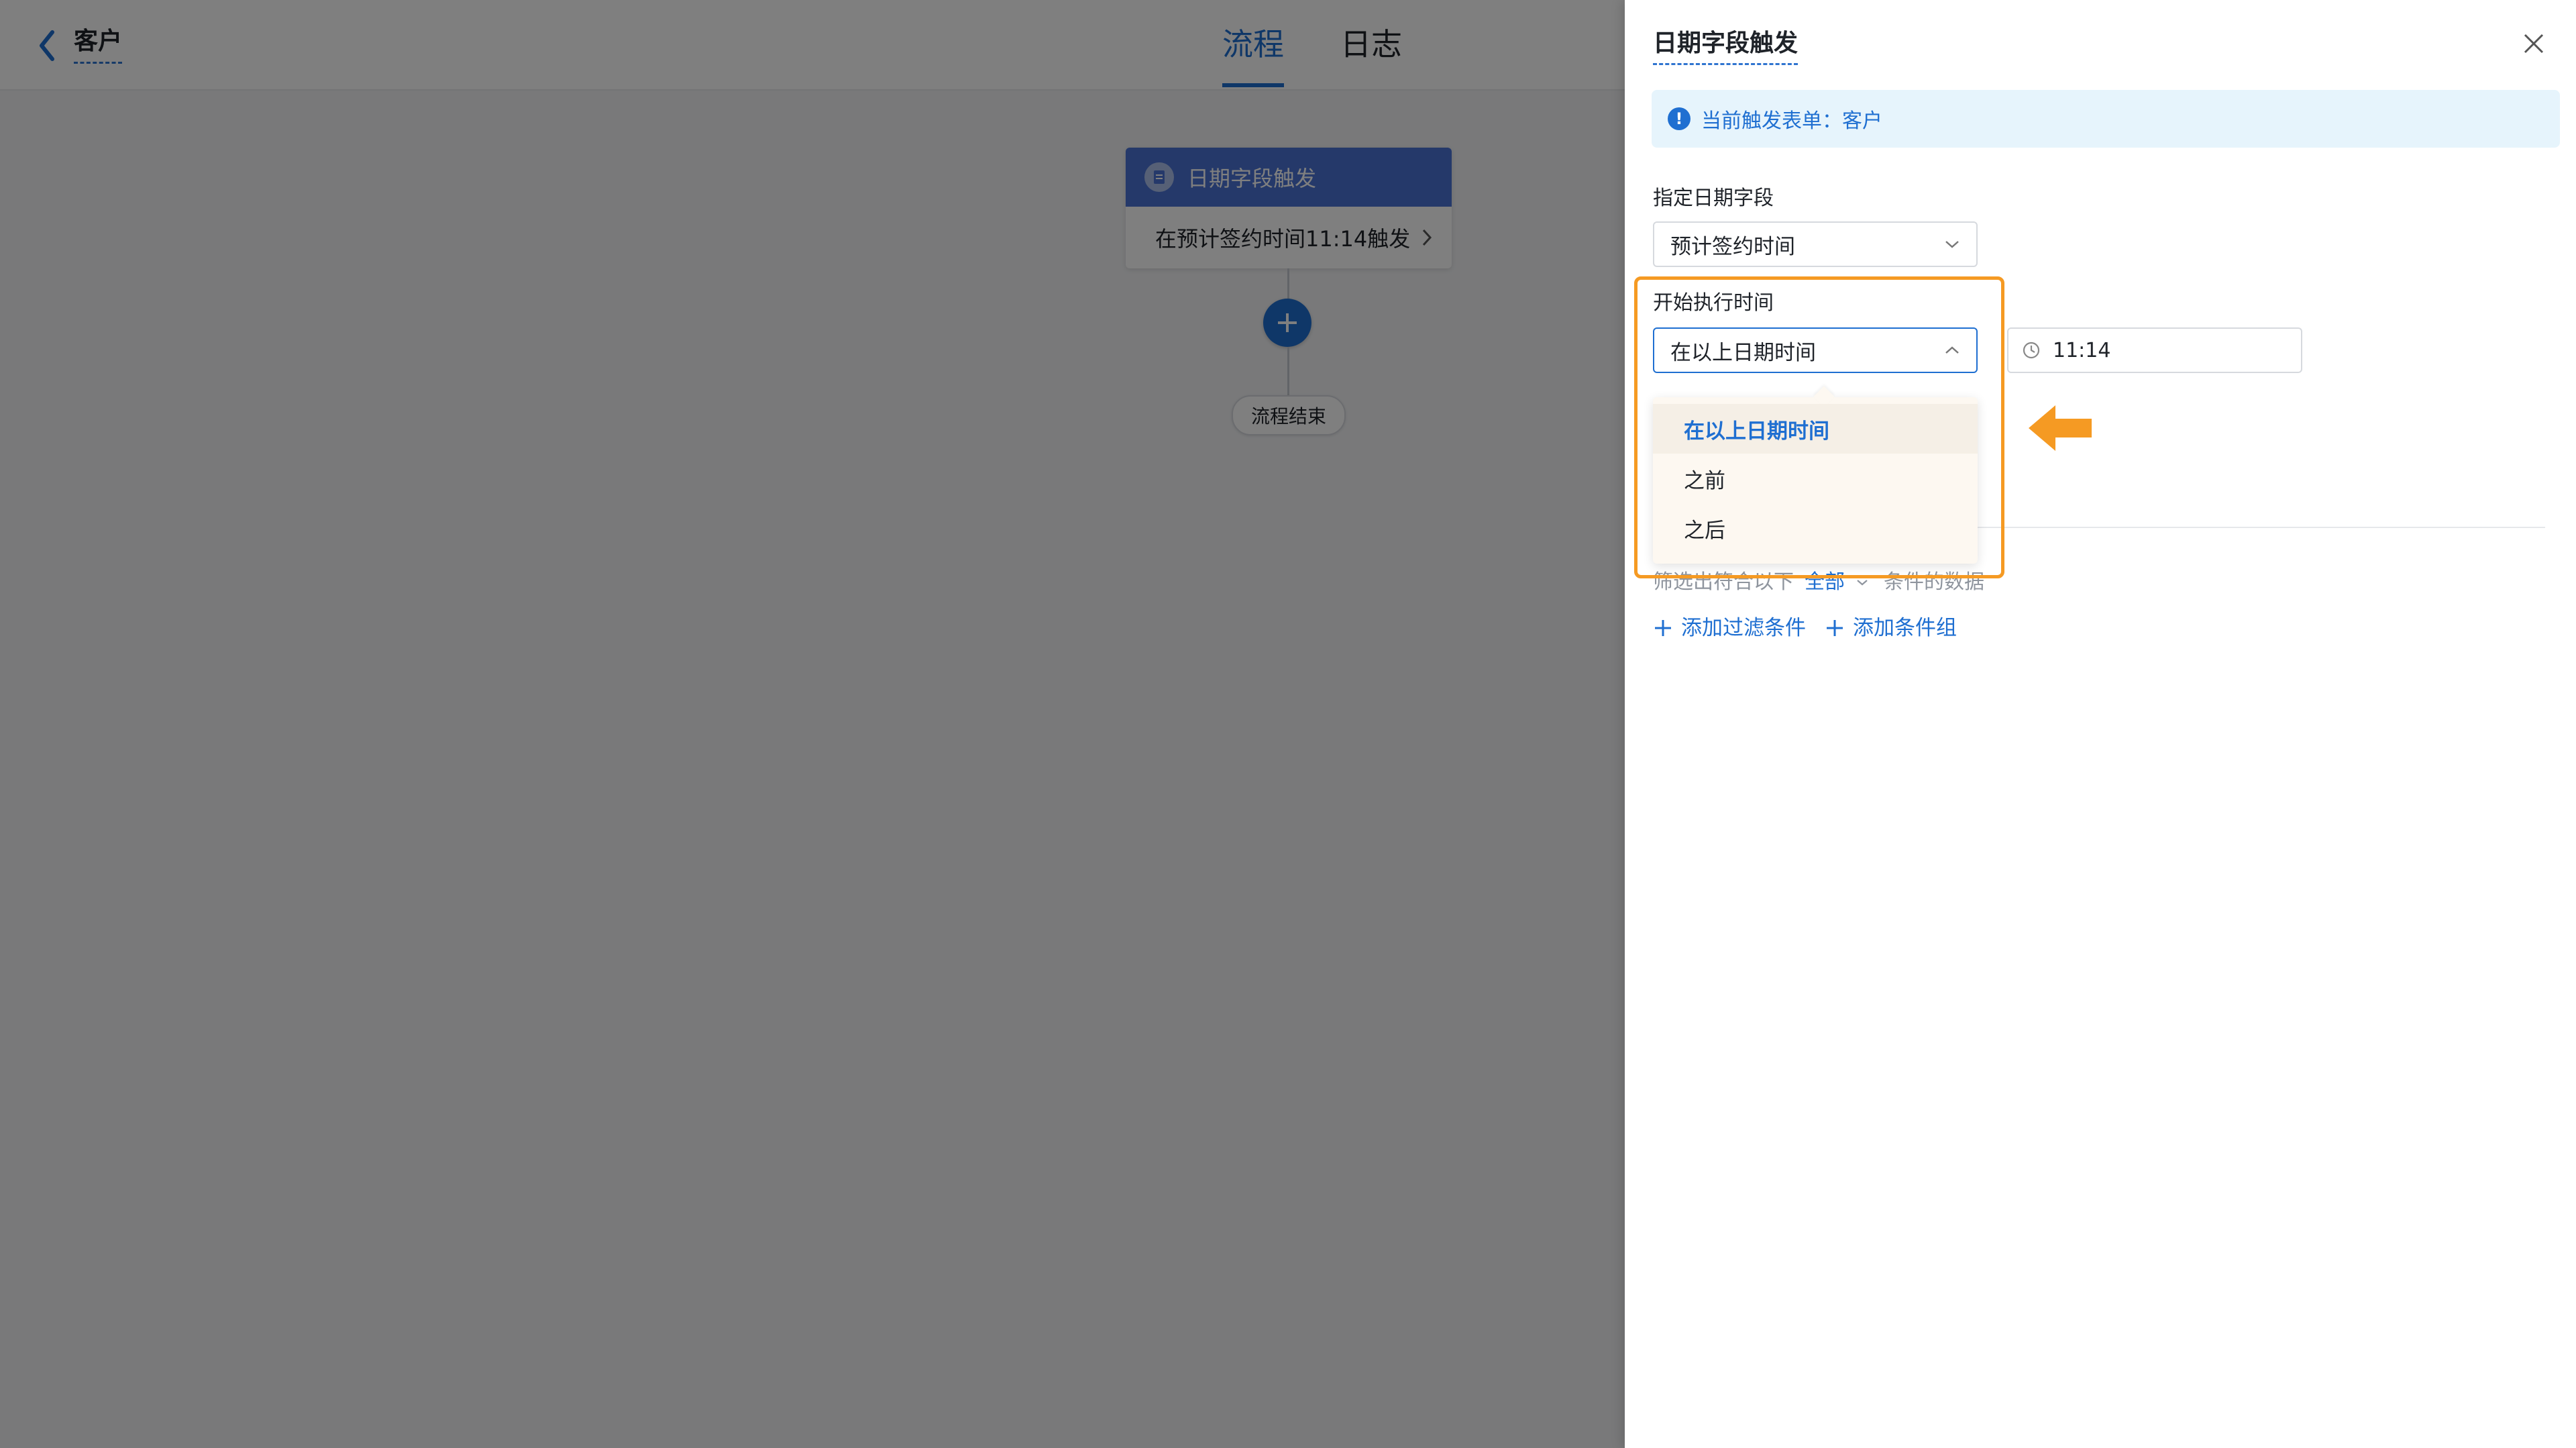  Describe the element at coordinates (2082, 350) in the screenshot. I see `time-value: 11:14` at that location.